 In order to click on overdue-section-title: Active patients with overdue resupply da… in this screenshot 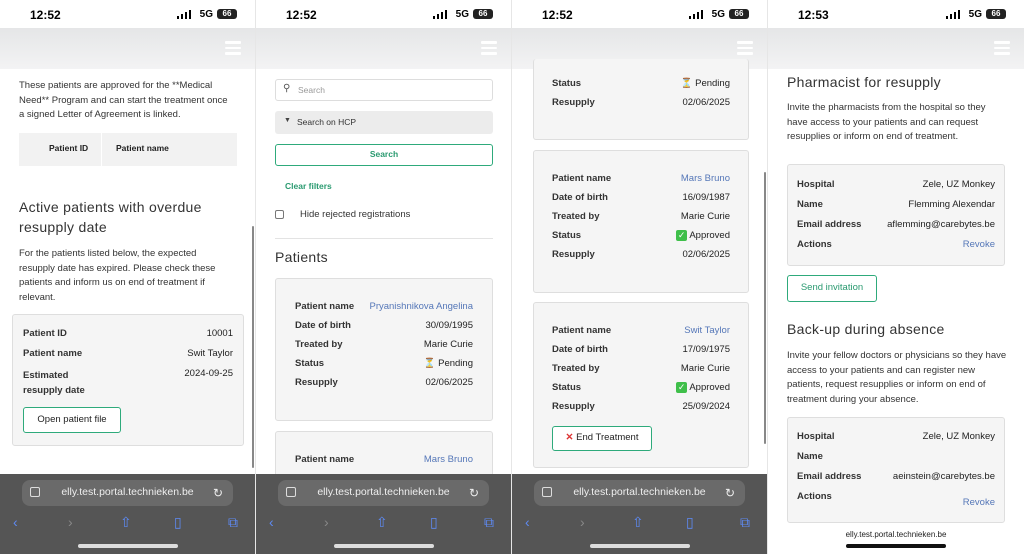, I will do `click(110, 217)`.